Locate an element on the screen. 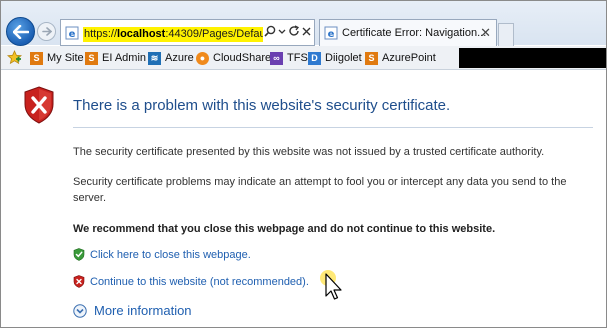 The width and height of the screenshot is (607, 328). favorite-diigolet: D Diigolet is located at coordinates (335, 58).